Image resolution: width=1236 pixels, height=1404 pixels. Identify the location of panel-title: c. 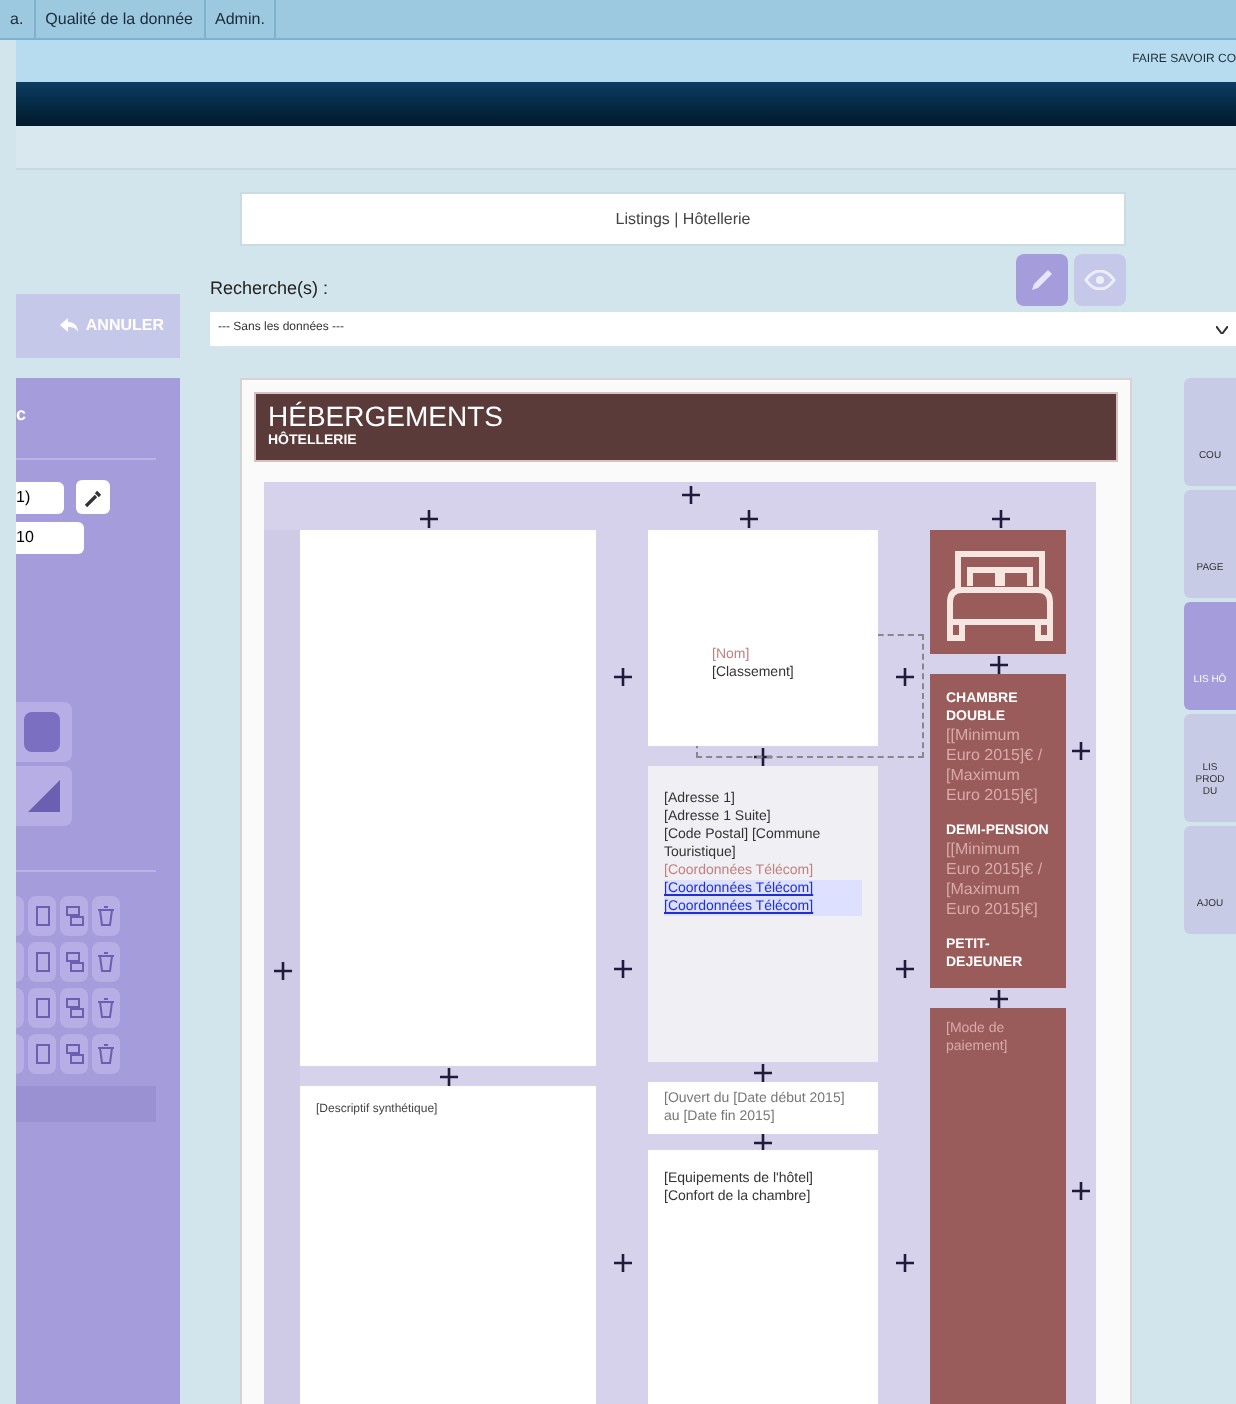
(22, 415).